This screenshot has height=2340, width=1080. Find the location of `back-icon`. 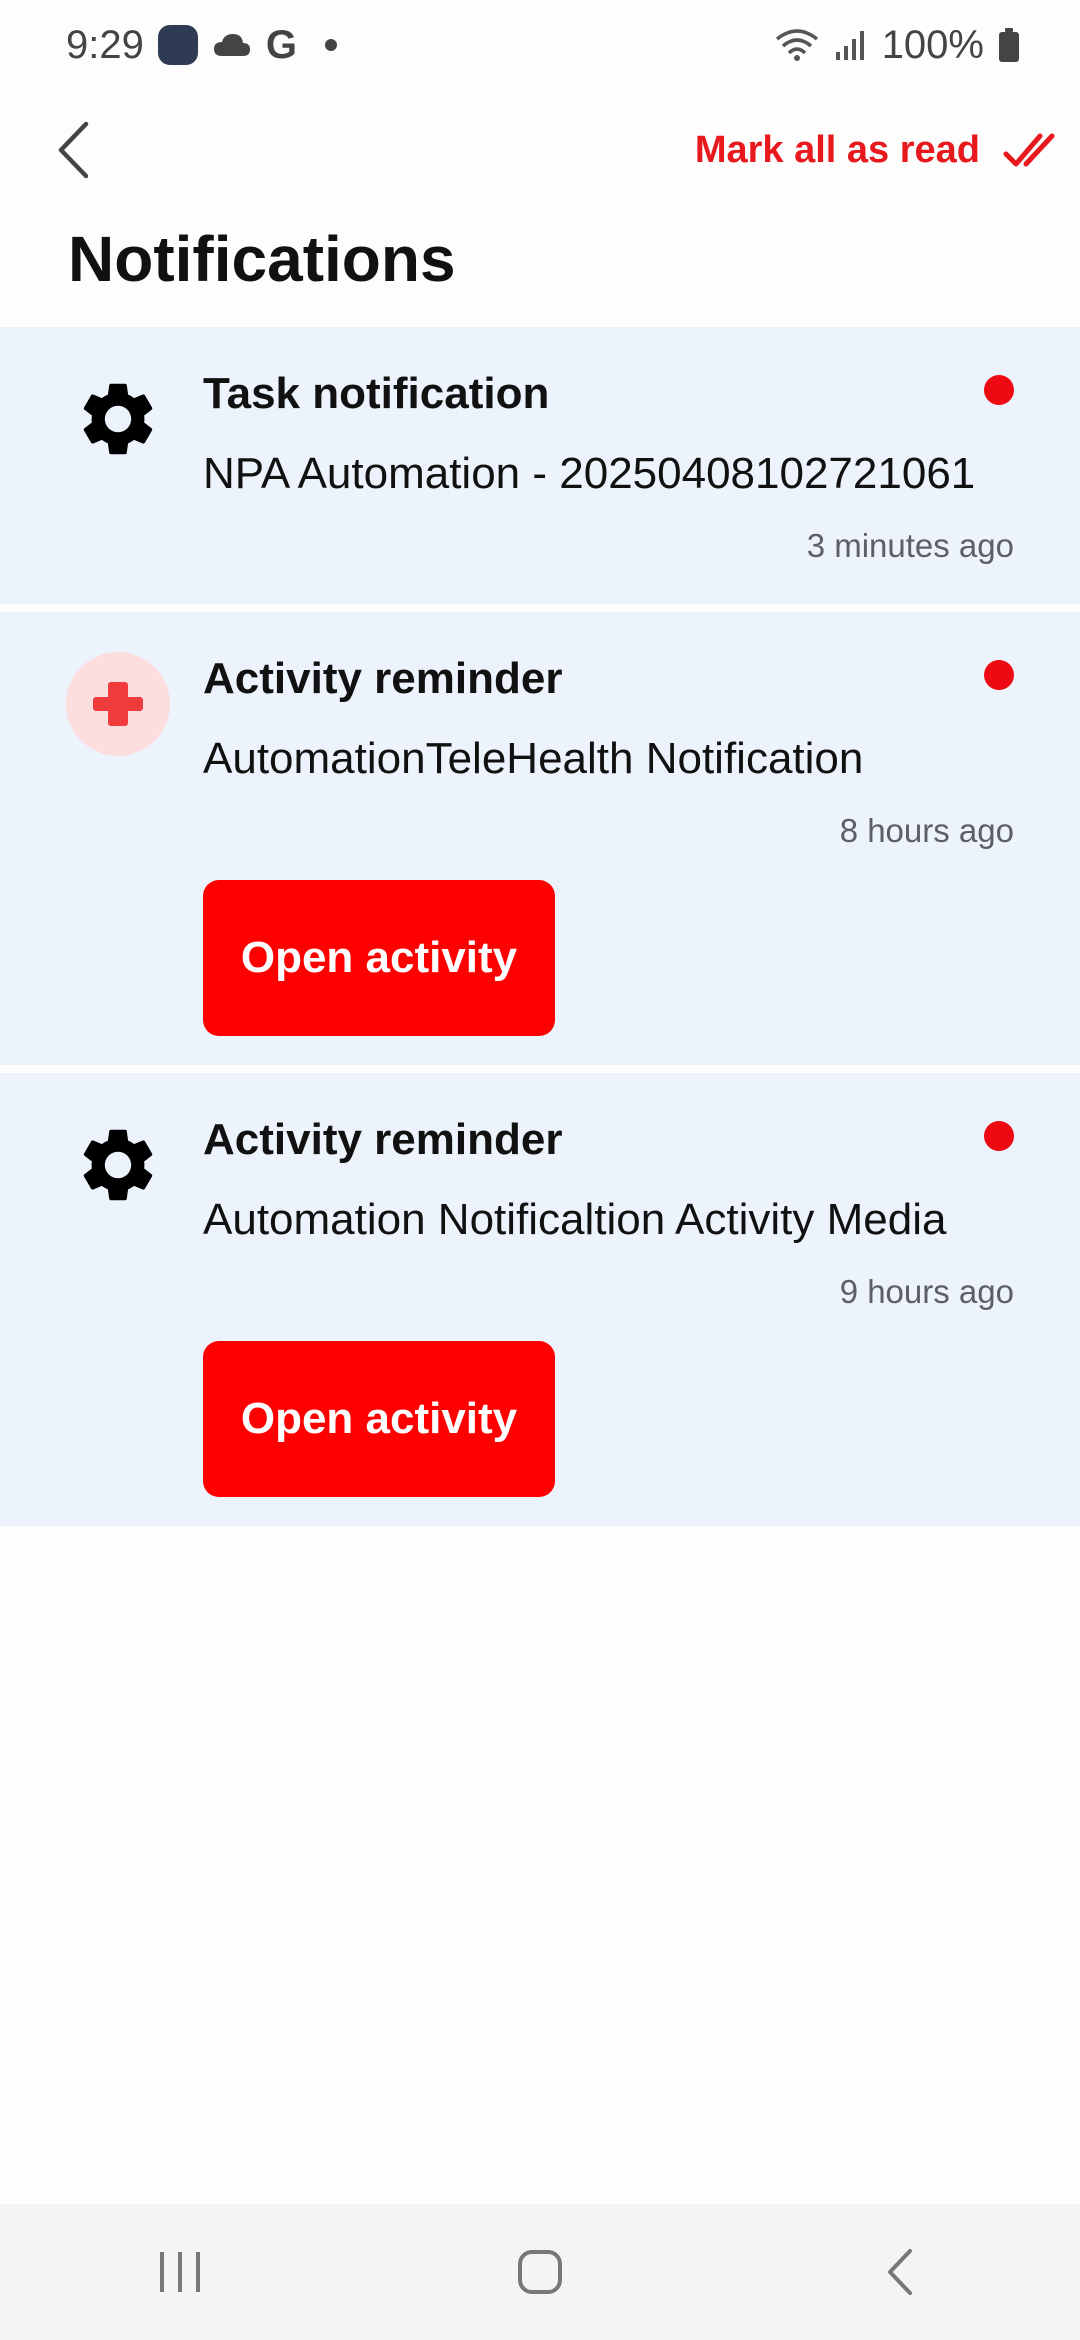

back-icon is located at coordinates (900, 2272).